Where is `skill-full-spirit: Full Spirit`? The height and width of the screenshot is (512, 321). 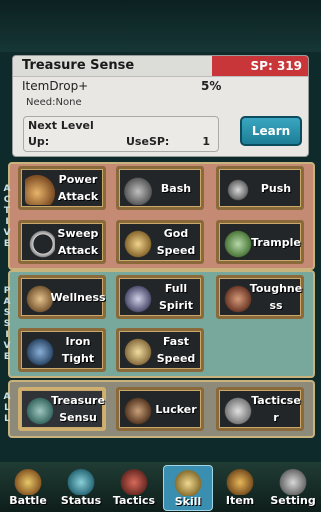 skill-full-spirit: Full Spirit is located at coordinates (160, 297).